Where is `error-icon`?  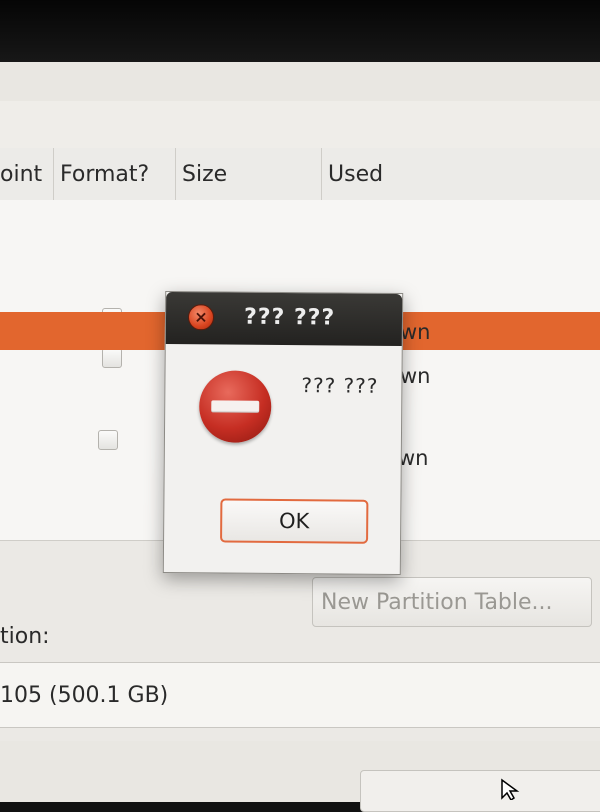 error-icon is located at coordinates (235, 406).